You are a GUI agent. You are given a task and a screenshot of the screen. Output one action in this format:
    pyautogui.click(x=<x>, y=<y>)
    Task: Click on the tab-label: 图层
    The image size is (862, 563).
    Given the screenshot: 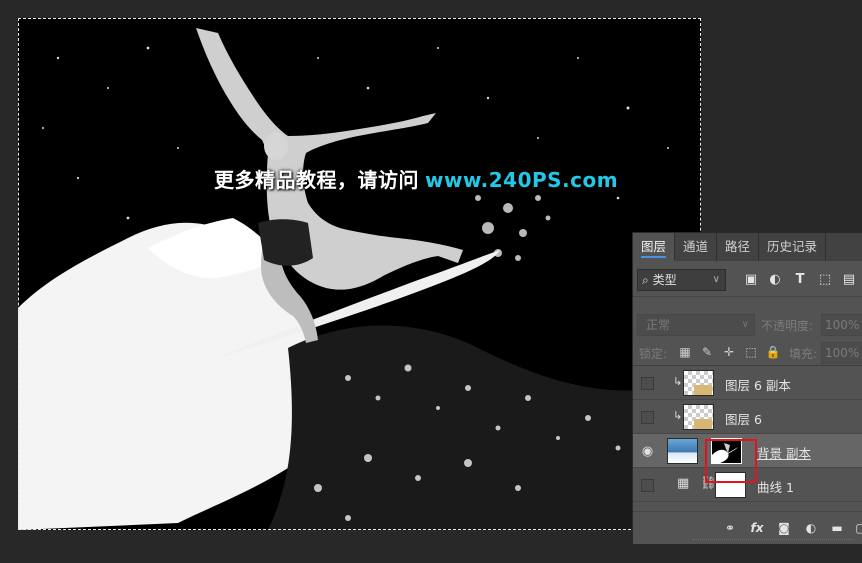 What is the action you would take?
    pyautogui.click(x=654, y=248)
    